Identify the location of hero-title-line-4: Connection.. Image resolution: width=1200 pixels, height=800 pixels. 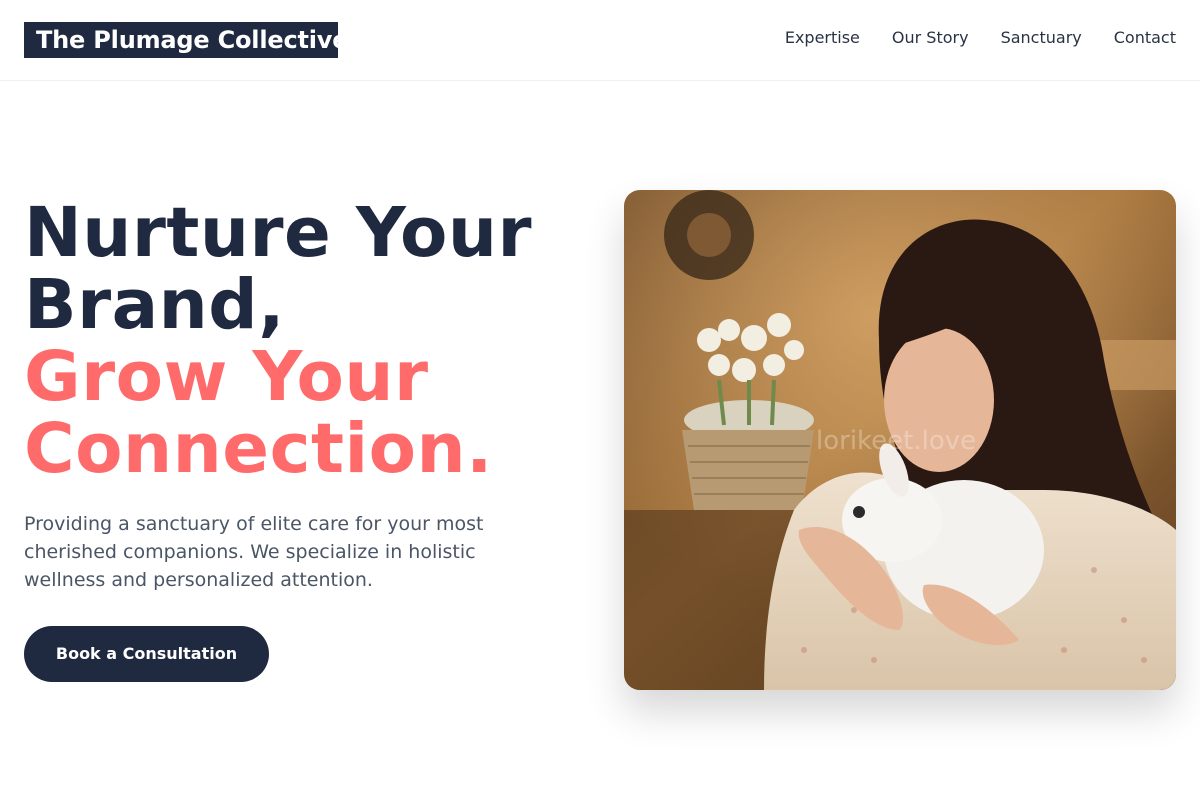
(258, 449).